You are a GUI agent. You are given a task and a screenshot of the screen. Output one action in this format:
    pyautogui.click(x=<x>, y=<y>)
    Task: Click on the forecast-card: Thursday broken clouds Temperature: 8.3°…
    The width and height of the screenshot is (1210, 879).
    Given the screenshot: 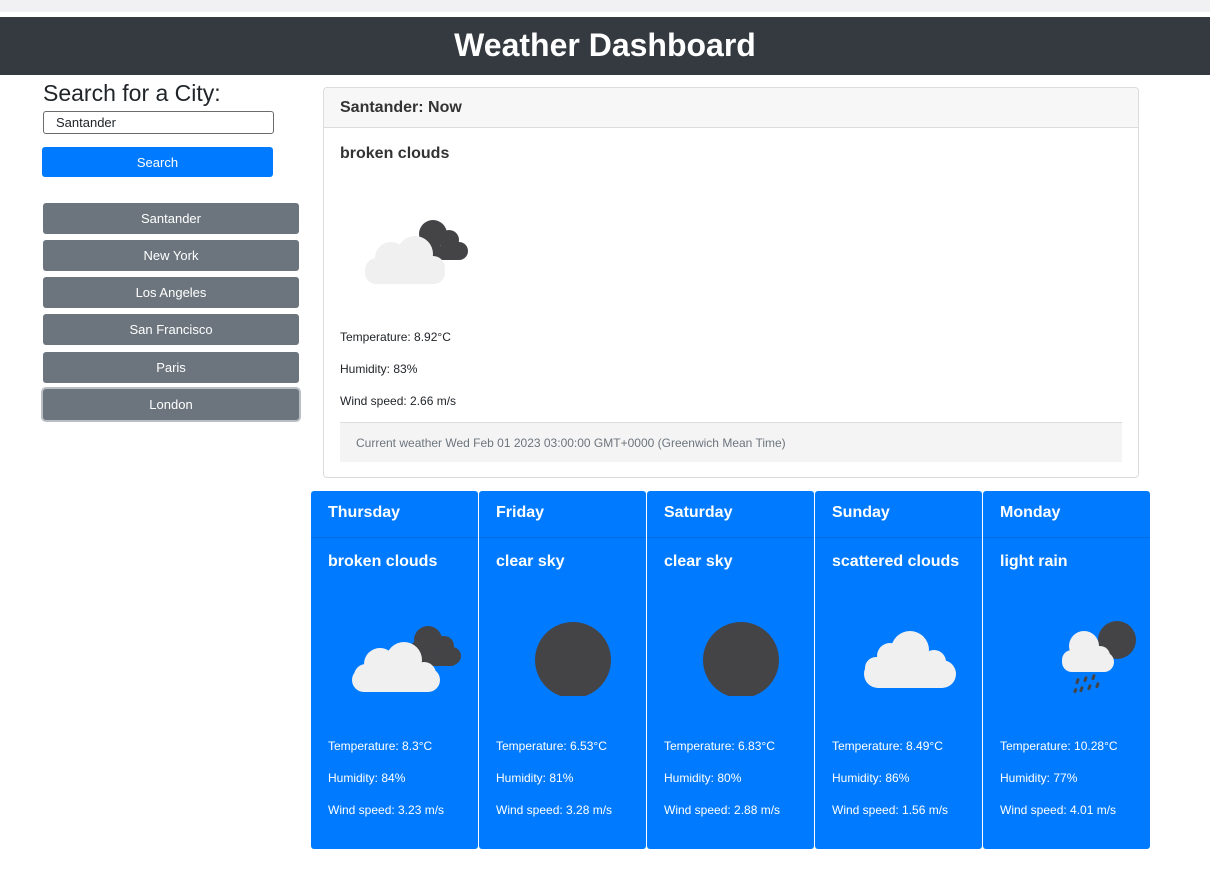 What is the action you would take?
    pyautogui.click(x=394, y=670)
    